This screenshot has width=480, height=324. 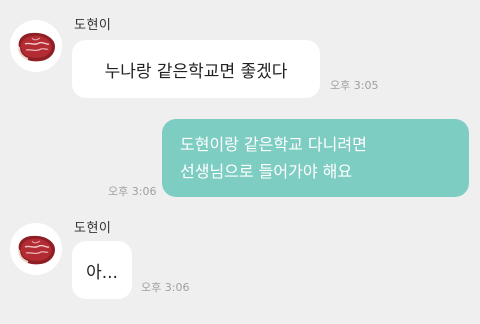 I want to click on incoming-message-bubble: 누나랑 같은학교면 좋겠다, so click(x=196, y=69).